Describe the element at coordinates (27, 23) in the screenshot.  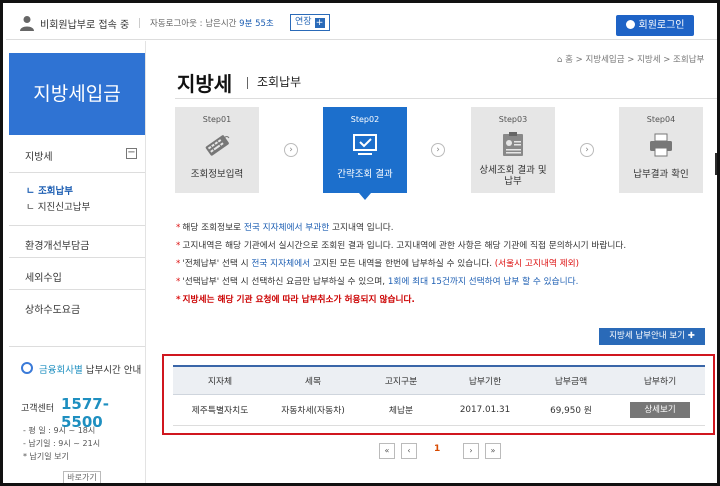
I see `user-icon` at that location.